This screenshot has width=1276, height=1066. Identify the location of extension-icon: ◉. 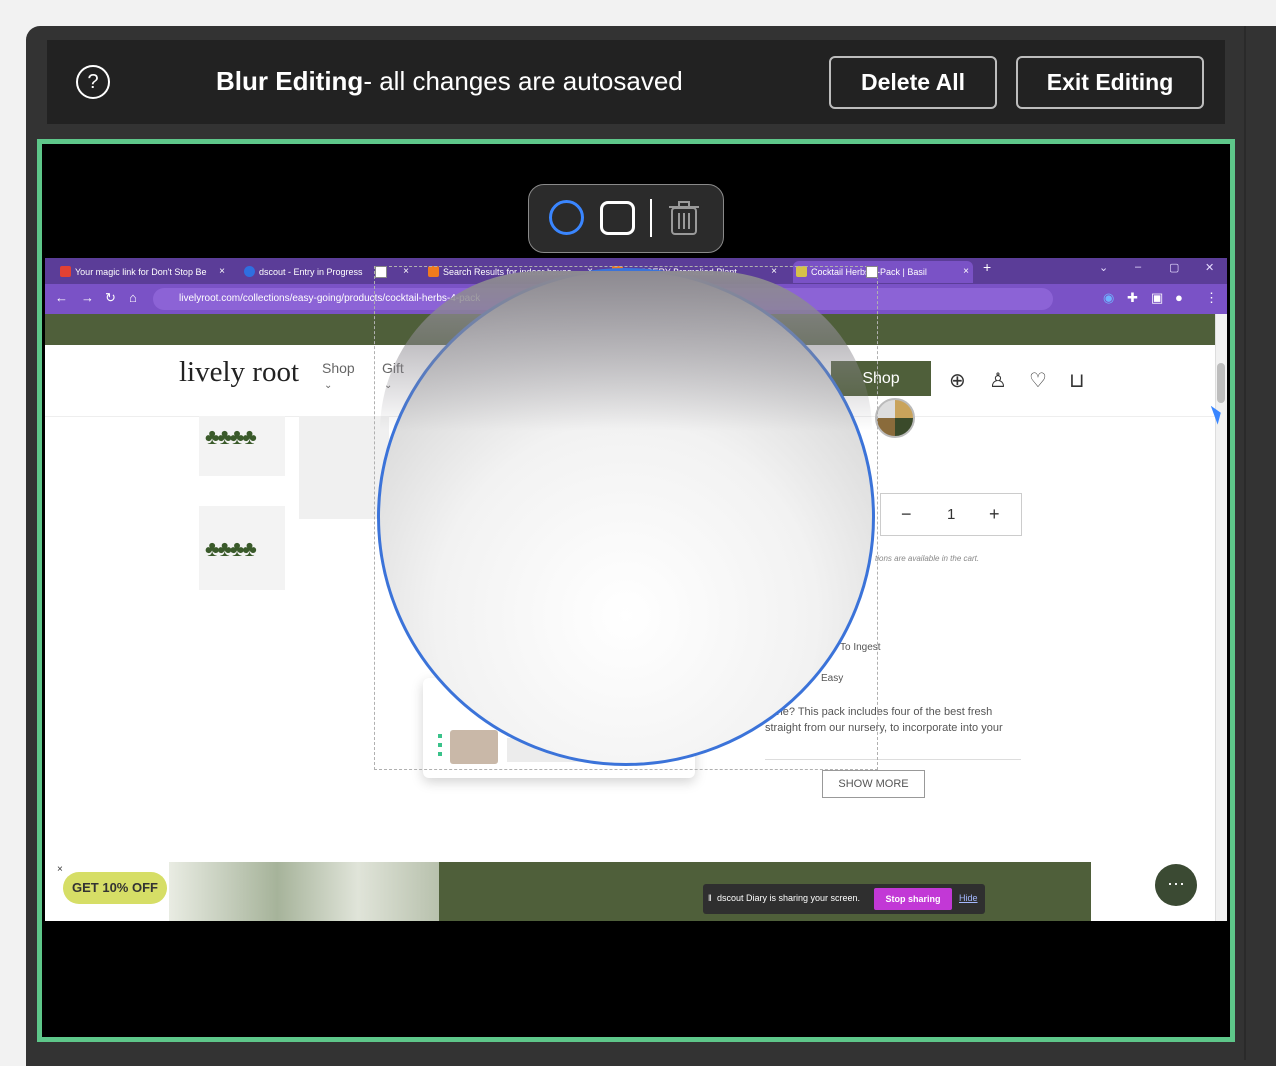
(1108, 298).